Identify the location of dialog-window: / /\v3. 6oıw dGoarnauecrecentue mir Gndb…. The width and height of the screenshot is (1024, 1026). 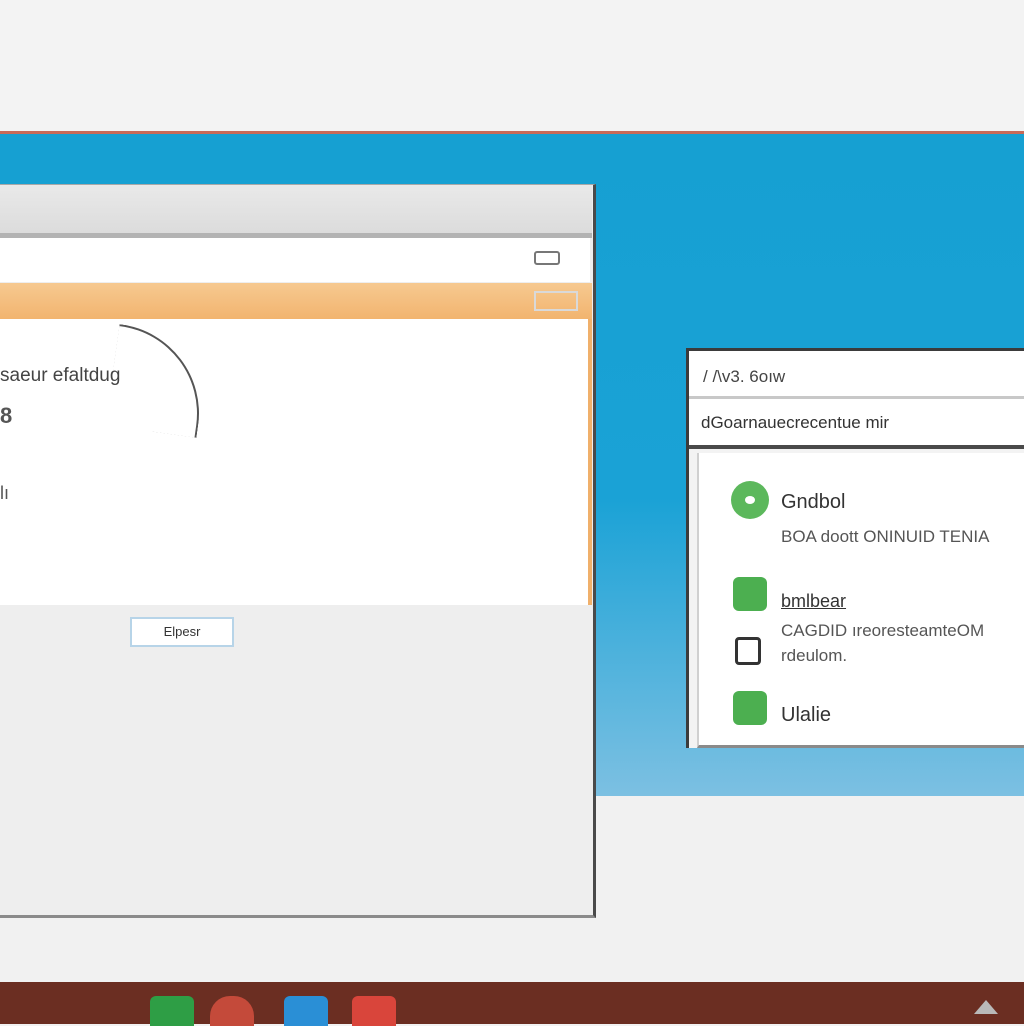
(855, 548).